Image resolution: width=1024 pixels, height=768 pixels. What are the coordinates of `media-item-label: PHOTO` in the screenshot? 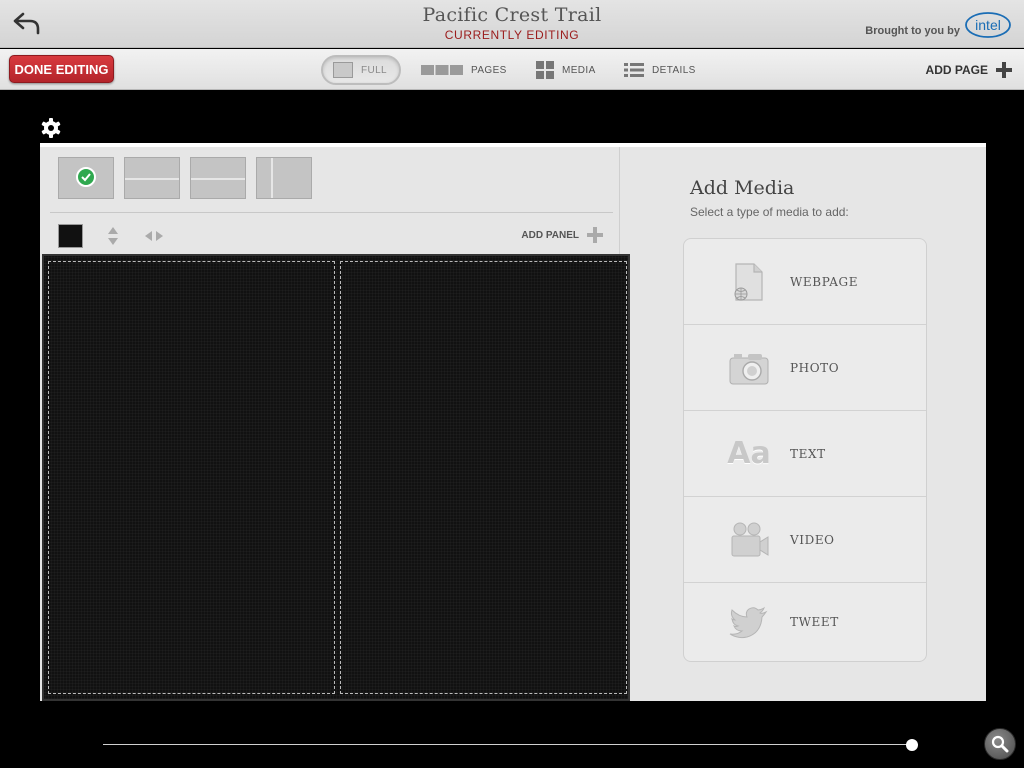 It's located at (815, 367).